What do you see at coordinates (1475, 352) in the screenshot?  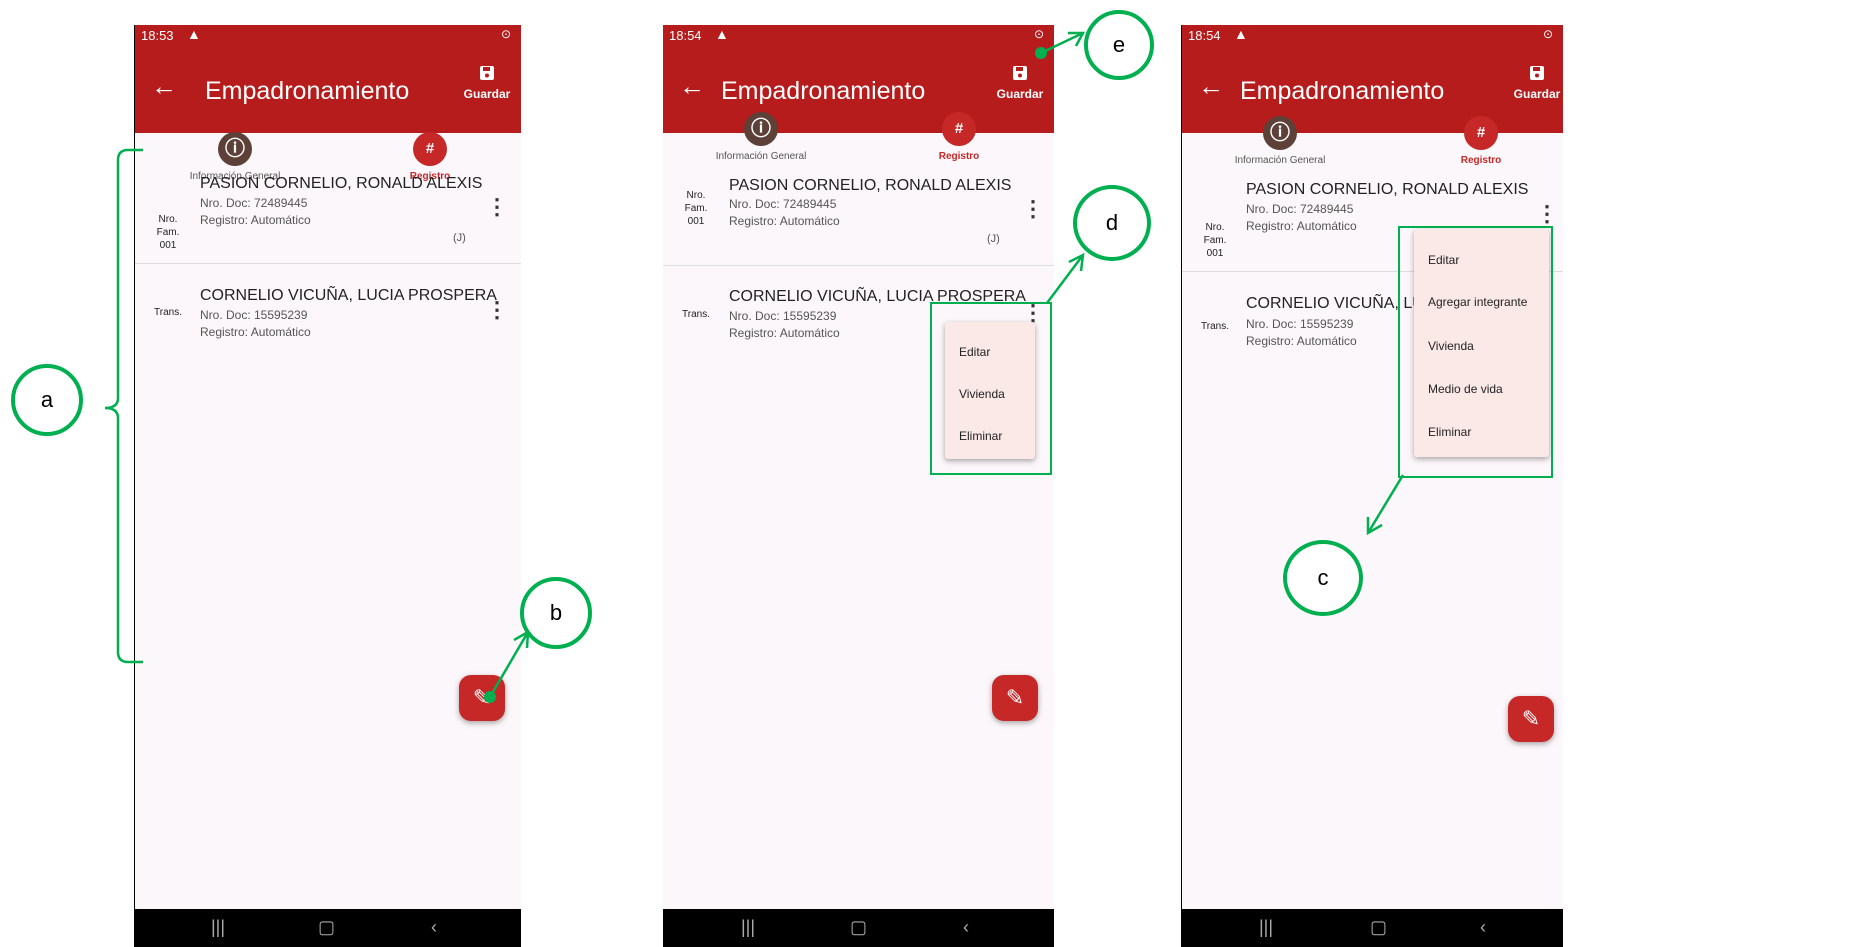 I see `highlight-box-c` at bounding box center [1475, 352].